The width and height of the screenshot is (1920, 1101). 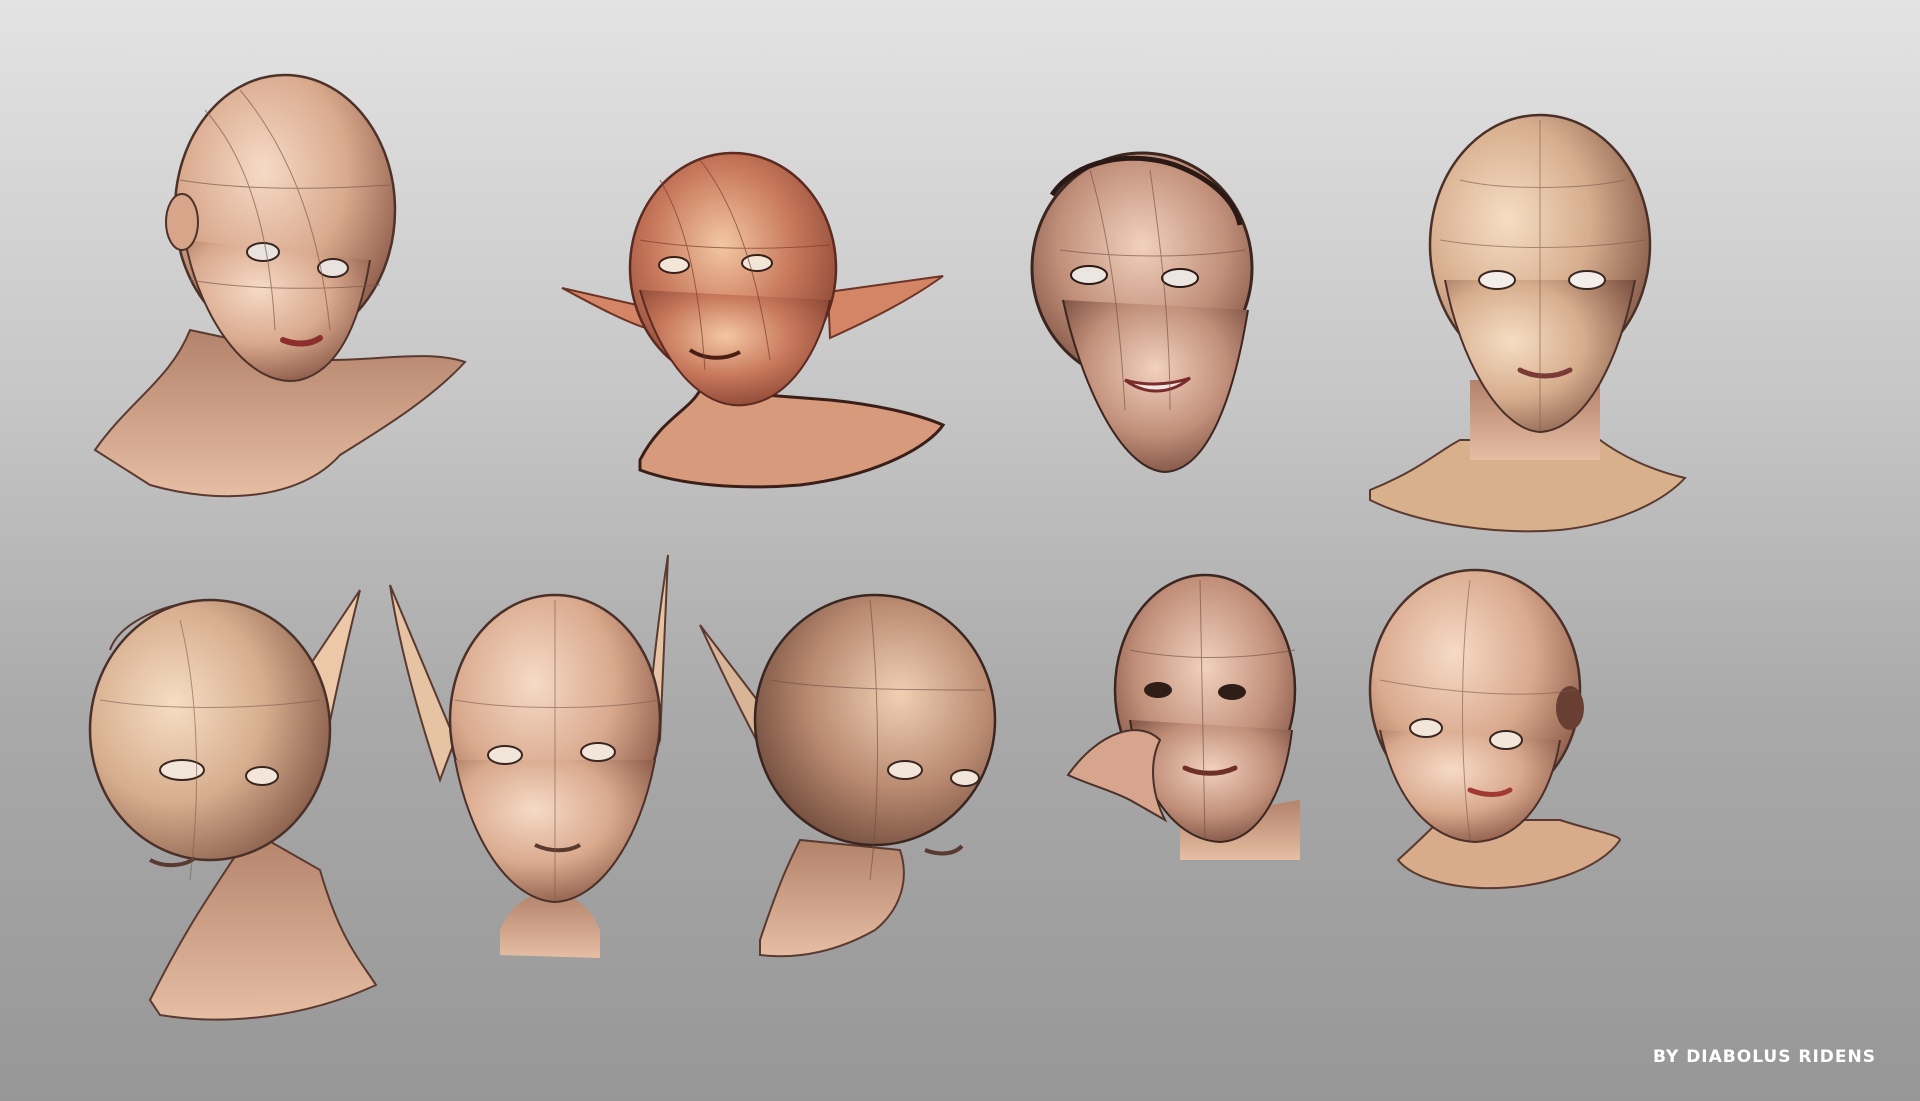 I want to click on study-2-goblin-head, so click(x=753, y=320).